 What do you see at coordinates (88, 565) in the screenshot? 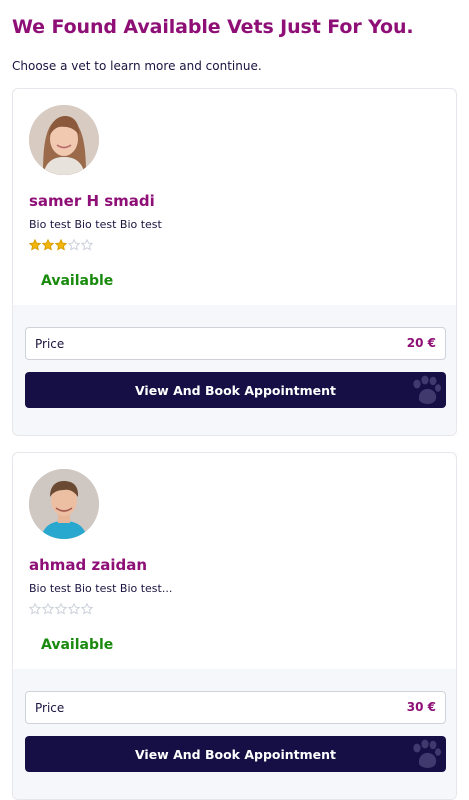
I see `vet-name: ahmad zaidan` at bounding box center [88, 565].